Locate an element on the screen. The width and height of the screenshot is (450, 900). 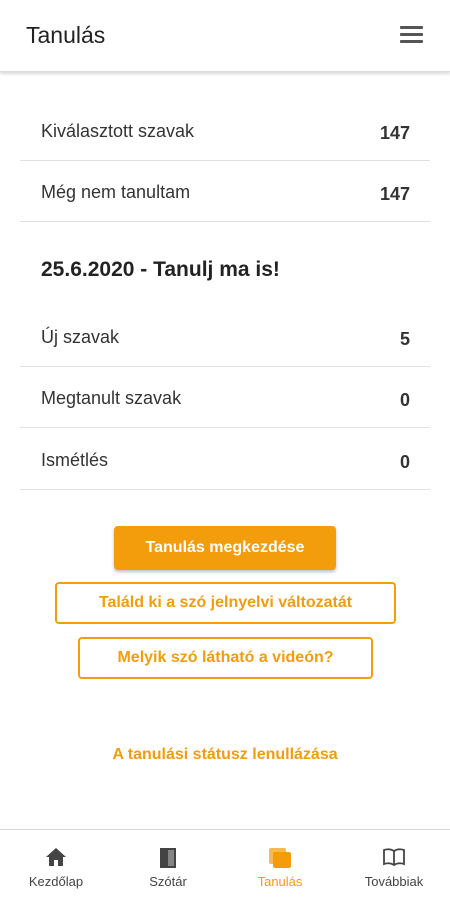
nav-label: Tanulás is located at coordinates (280, 881).